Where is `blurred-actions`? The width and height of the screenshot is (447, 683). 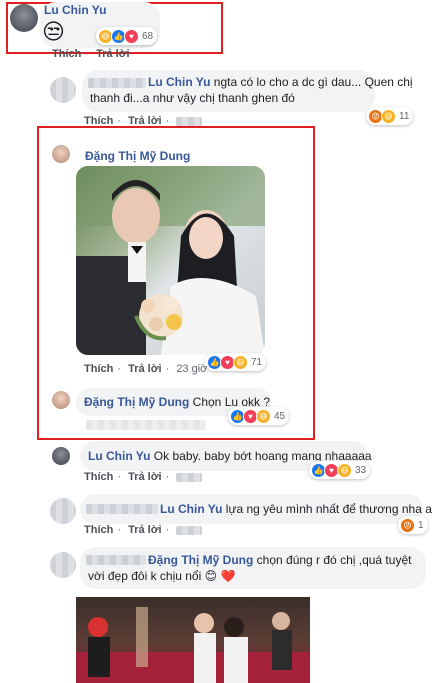
blurred-actions is located at coordinates (146, 425).